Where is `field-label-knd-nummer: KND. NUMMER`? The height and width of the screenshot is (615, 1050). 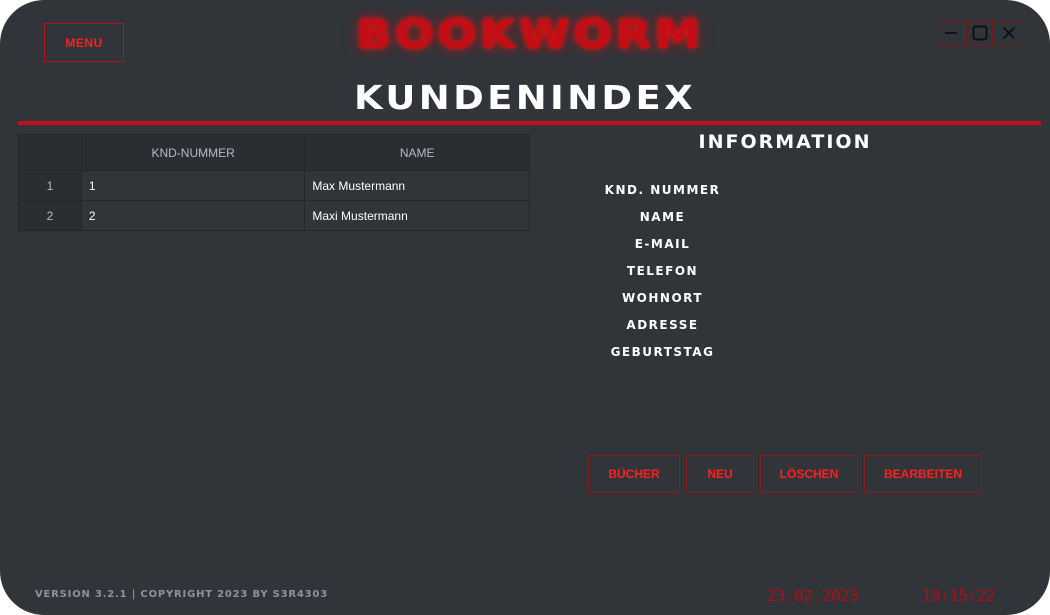
field-label-knd-nummer: KND. NUMMER is located at coordinates (662, 190).